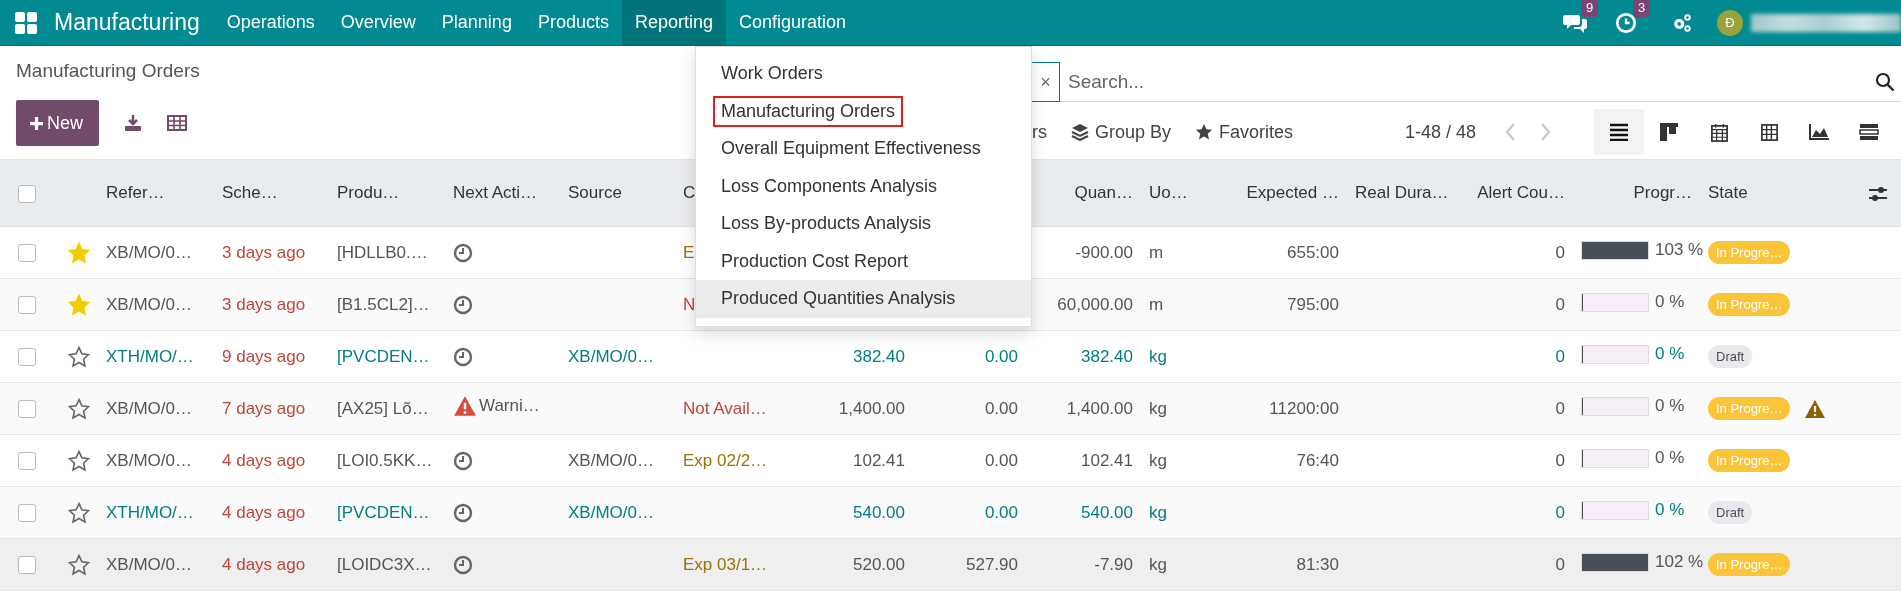 The width and height of the screenshot is (1901, 591). What do you see at coordinates (127, 22) in the screenshot?
I see `app-name: Manufacturing` at bounding box center [127, 22].